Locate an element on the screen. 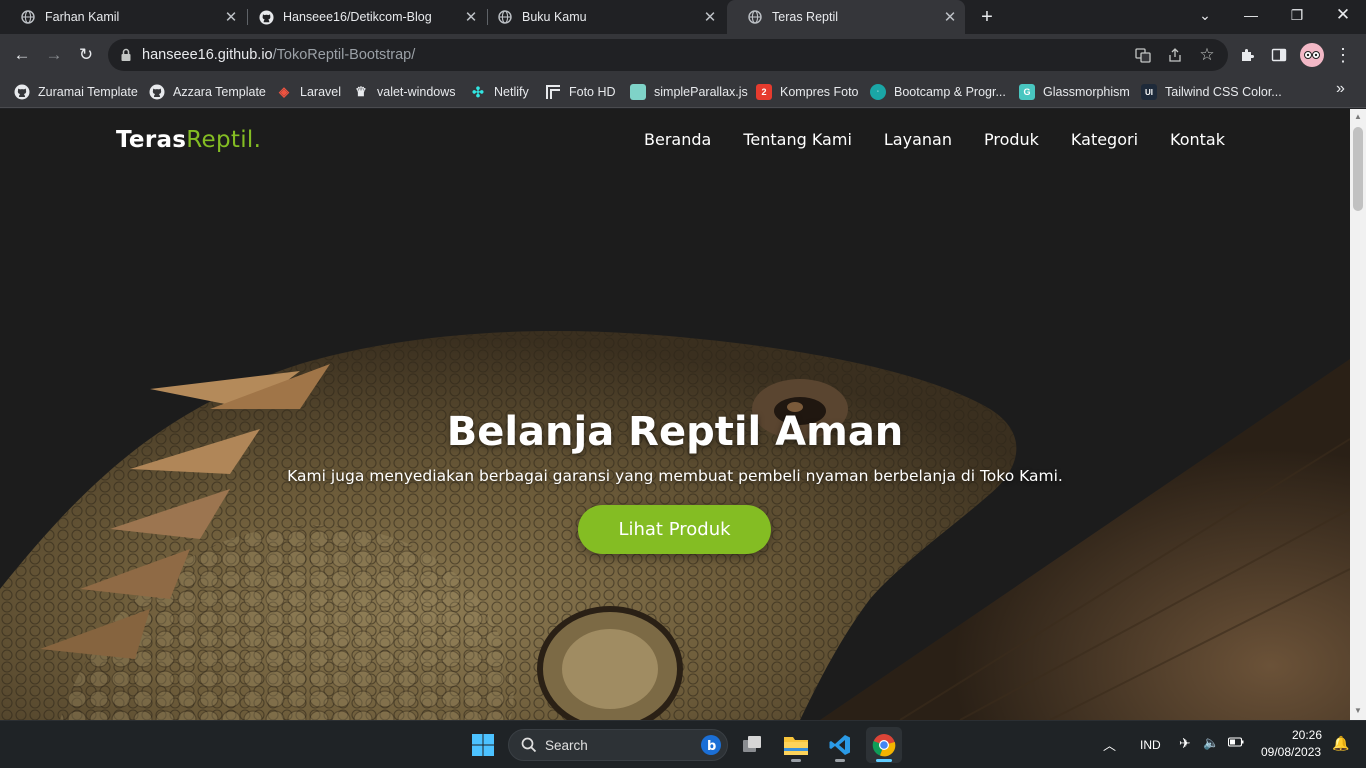 Image resolution: width=1366 pixels, height=768 pixels. taskbar-search-box: Search b is located at coordinates (618, 745).